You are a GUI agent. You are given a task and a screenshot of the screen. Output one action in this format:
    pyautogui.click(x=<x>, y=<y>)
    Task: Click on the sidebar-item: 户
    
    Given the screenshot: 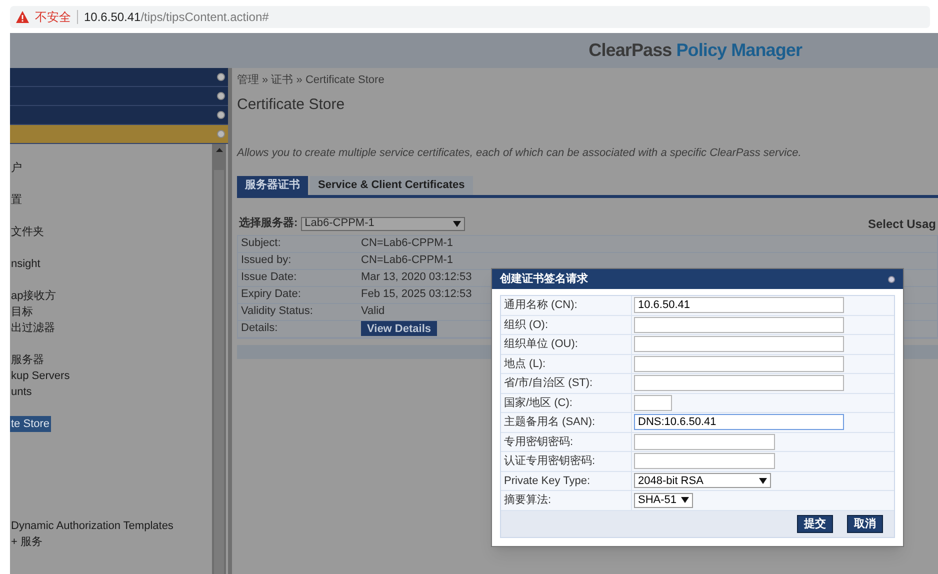 What is the action you would take?
    pyautogui.click(x=16, y=168)
    